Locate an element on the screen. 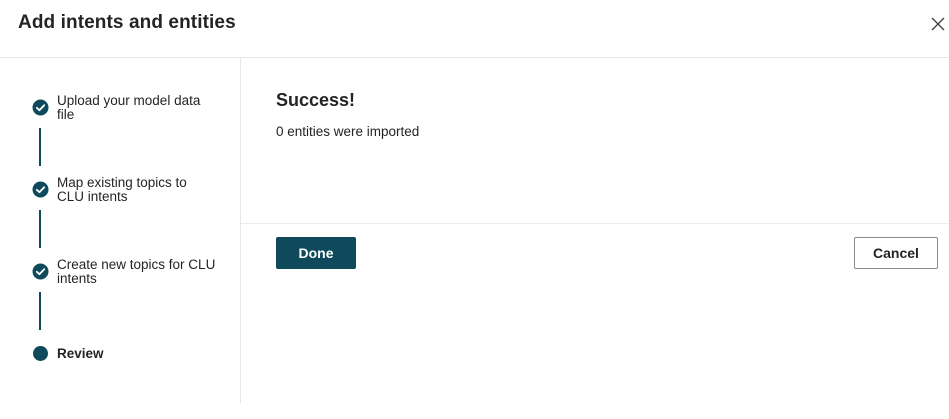 Image resolution: width=949 pixels, height=419 pixels. step-label: Create new topics for CLU intents is located at coordinates (136, 271).